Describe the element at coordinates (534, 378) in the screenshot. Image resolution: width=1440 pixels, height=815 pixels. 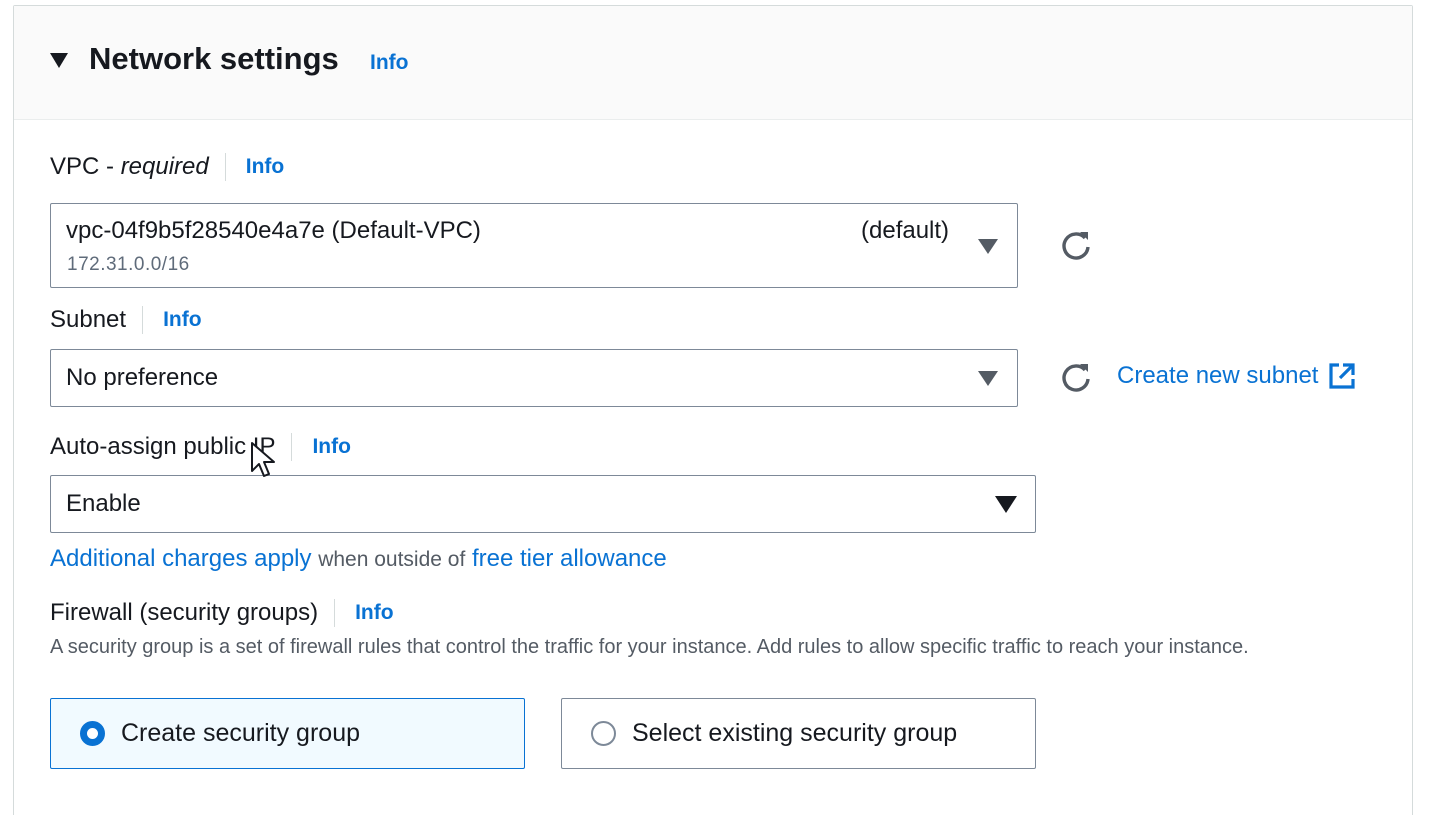
I see `subnet-select: No preference` at that location.